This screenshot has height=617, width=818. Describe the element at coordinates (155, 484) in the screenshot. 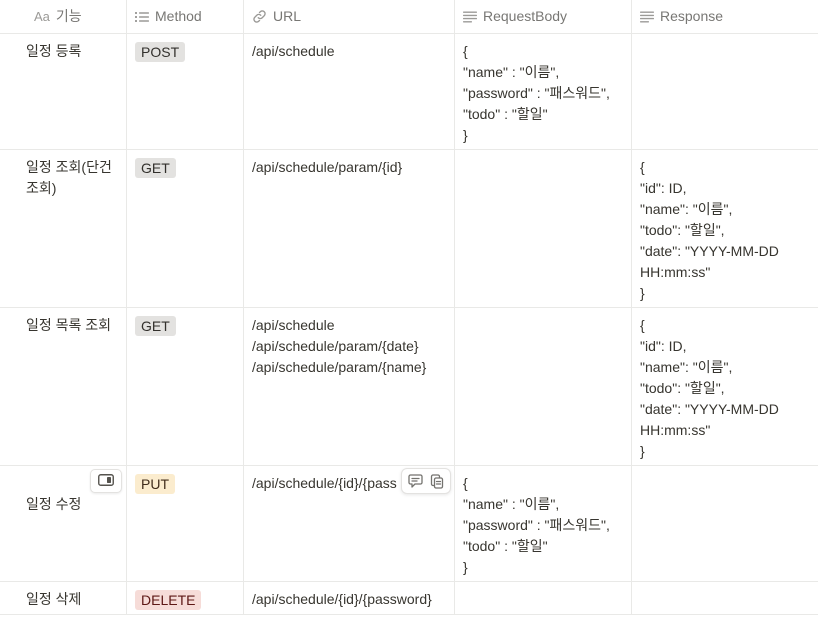

I see `method-tag: PUT` at that location.